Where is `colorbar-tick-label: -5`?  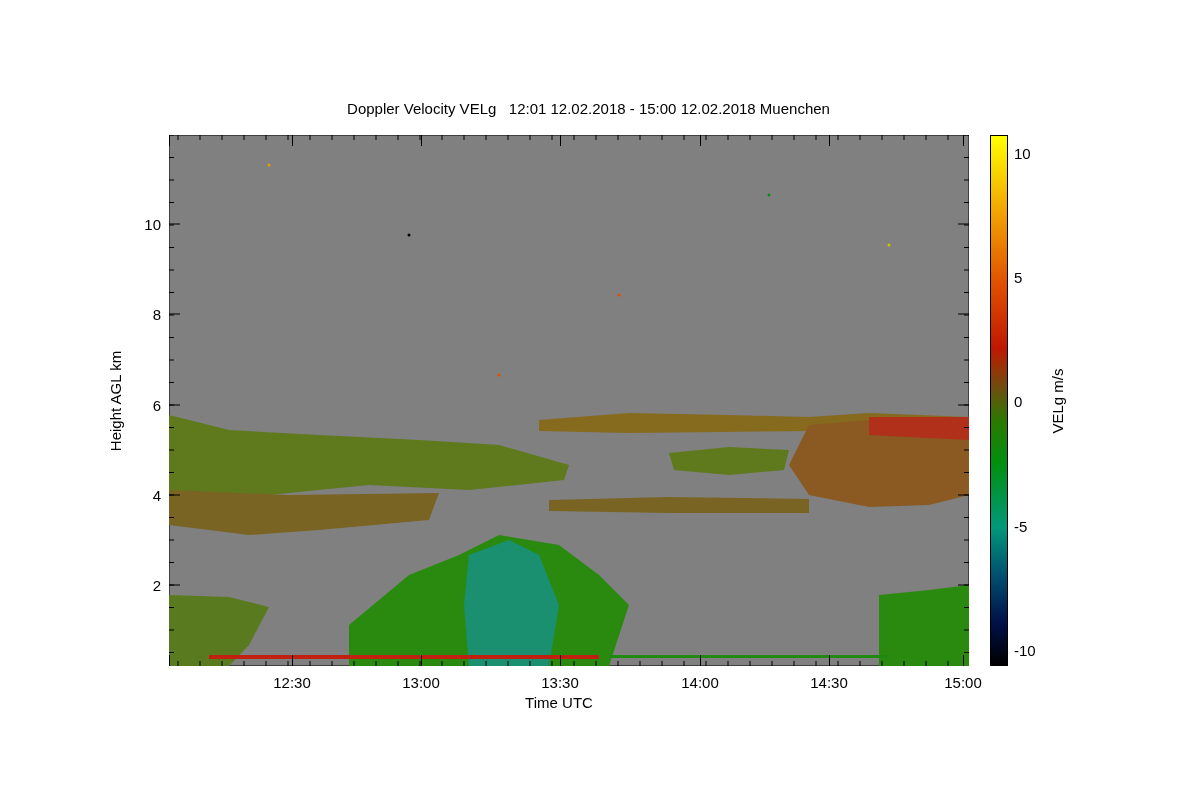
colorbar-tick-label: -5 is located at coordinates (1021, 526).